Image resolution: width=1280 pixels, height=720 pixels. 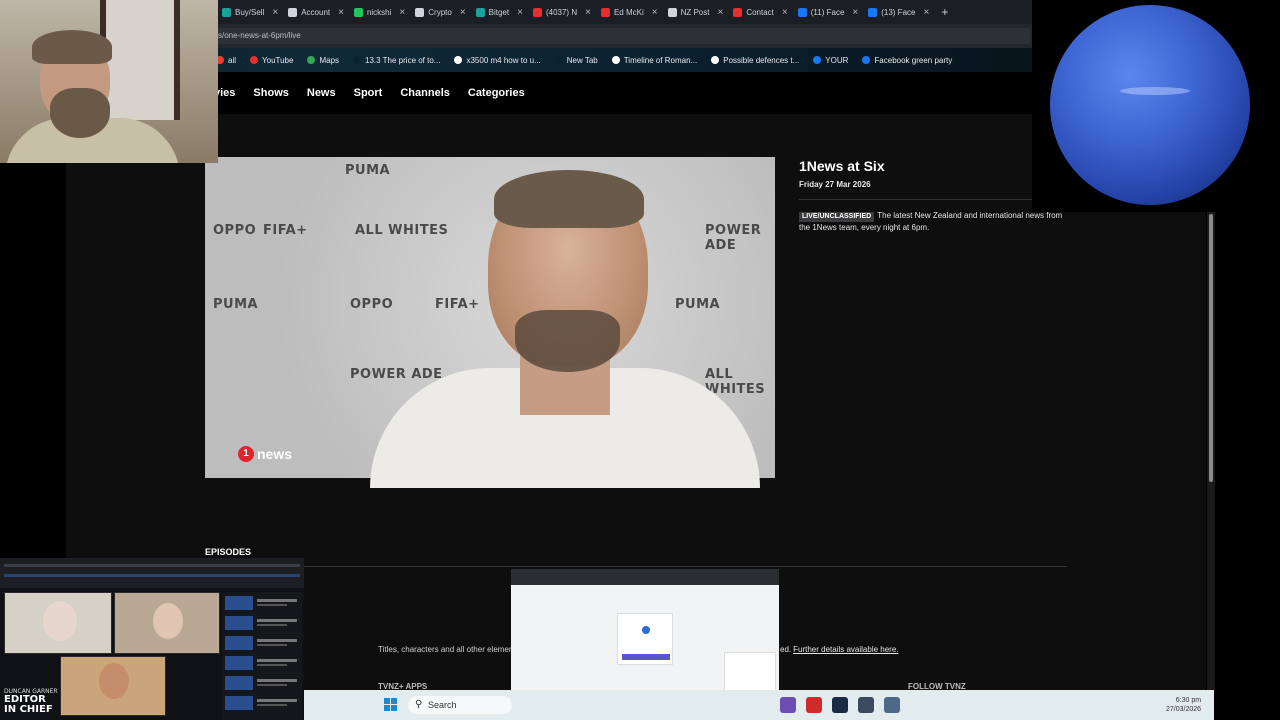 What do you see at coordinates (840, 705) in the screenshot?
I see `steam-icon` at bounding box center [840, 705].